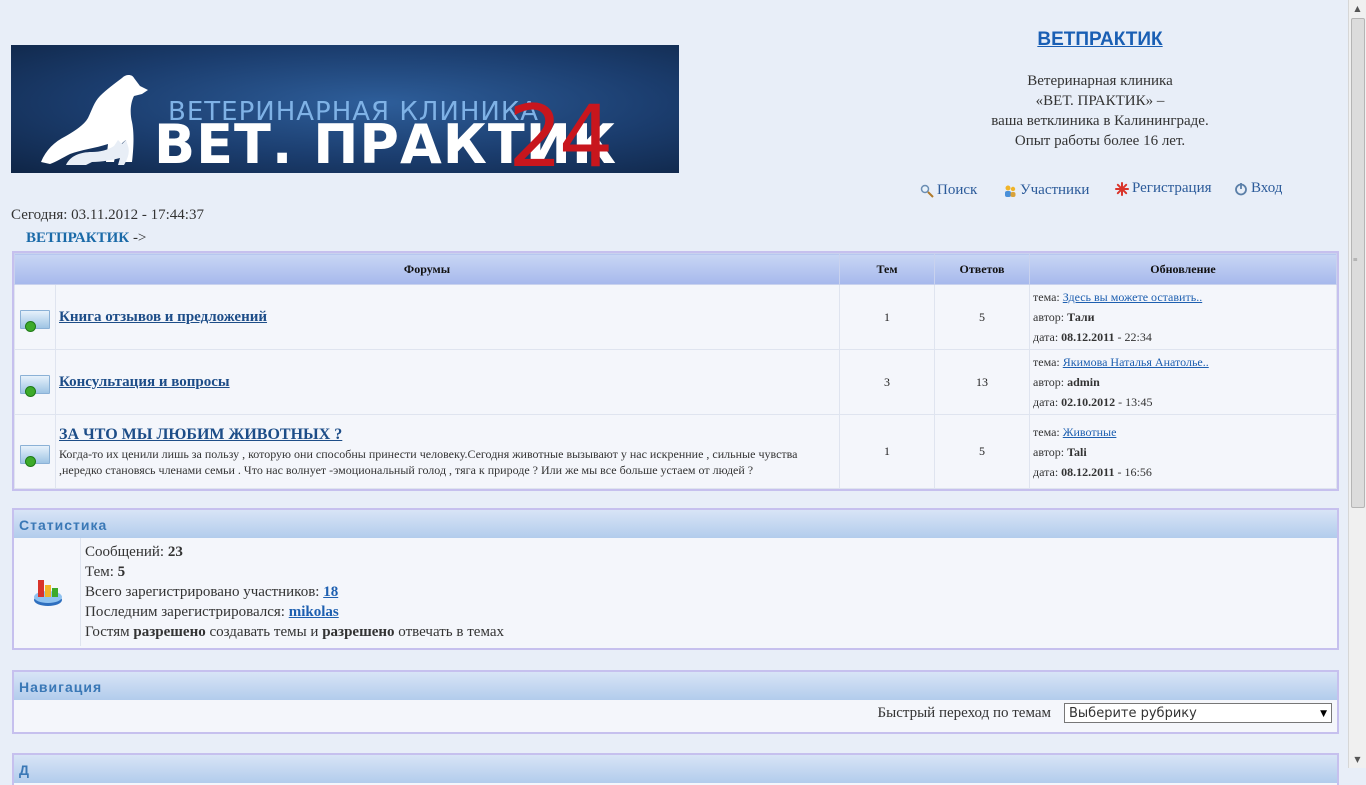  Describe the element at coordinates (1133, 713) in the screenshot. I see `quick-jump-value: Выберите рубрику` at that location.